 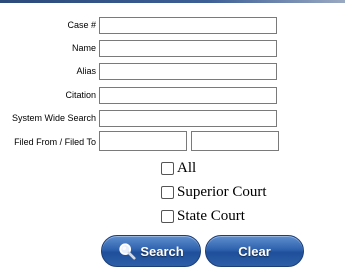 What do you see at coordinates (167, 168) in the screenshot?
I see `all-checkbox` at bounding box center [167, 168].